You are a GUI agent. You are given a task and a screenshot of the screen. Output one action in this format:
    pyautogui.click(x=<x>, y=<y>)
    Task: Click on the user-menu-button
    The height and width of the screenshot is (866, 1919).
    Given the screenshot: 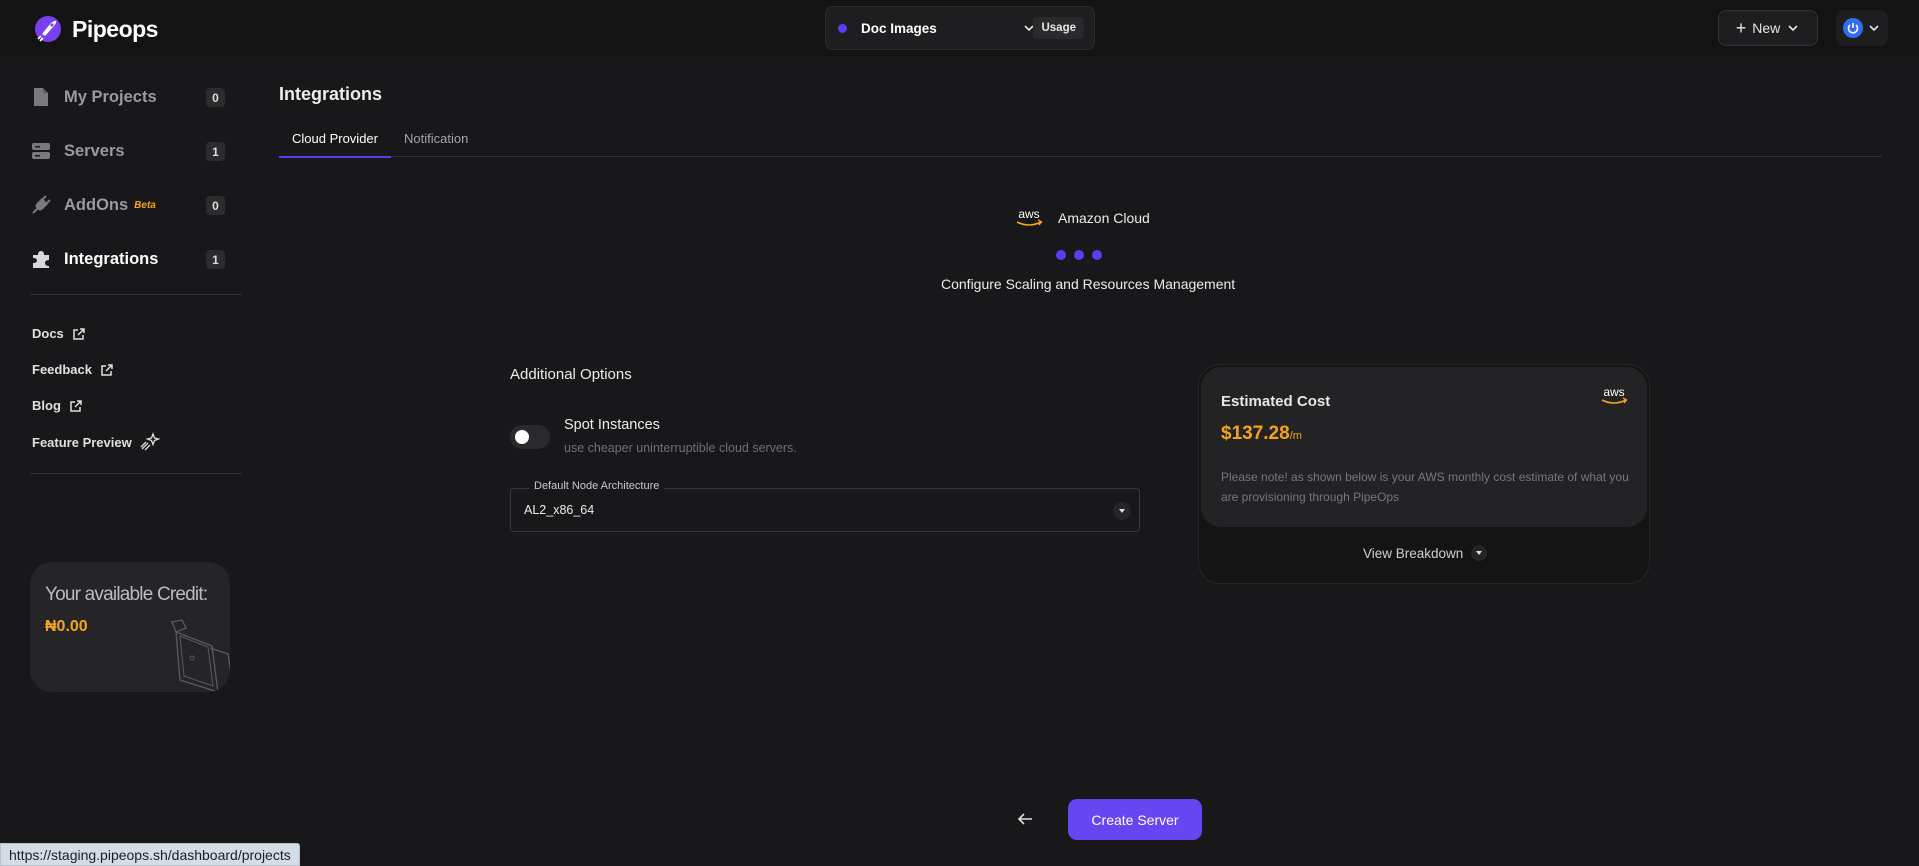 What is the action you would take?
    pyautogui.click(x=1862, y=28)
    